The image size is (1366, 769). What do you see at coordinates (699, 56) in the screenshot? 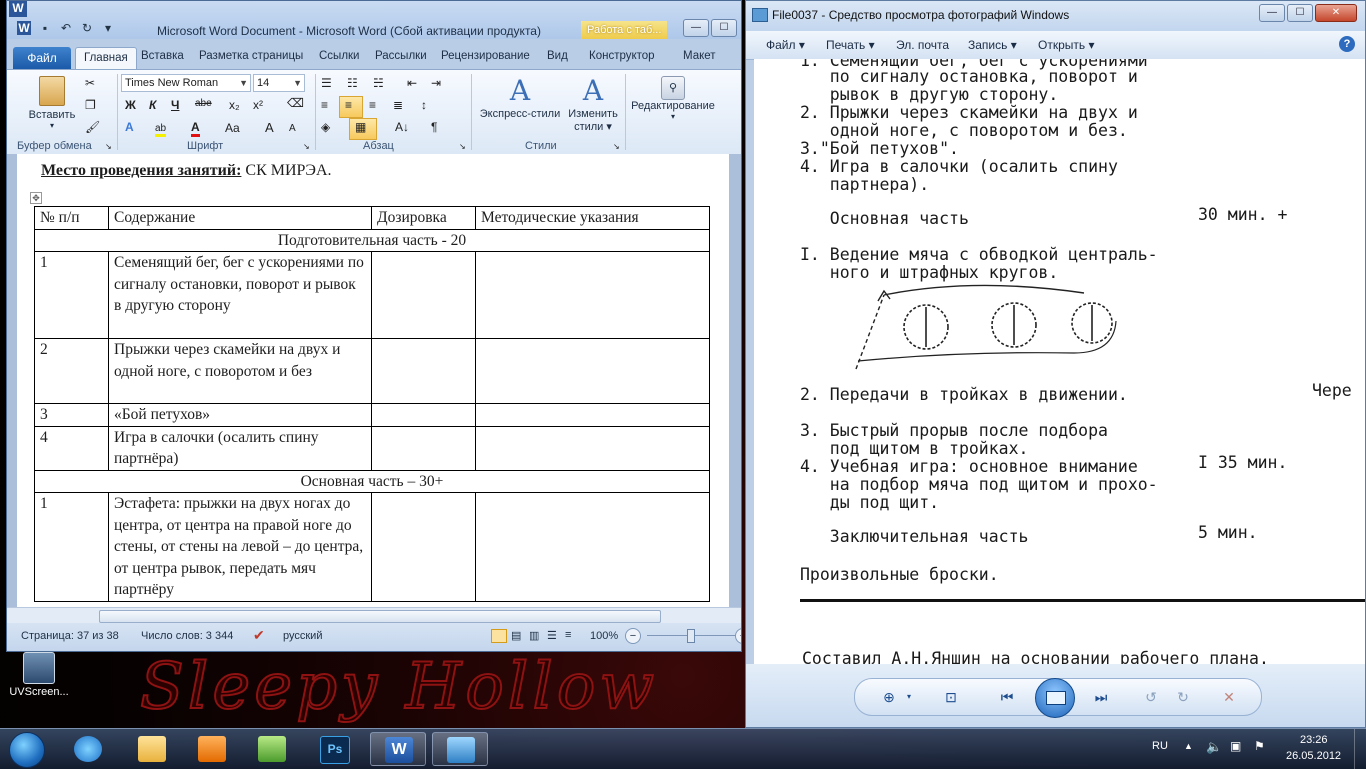
I see `tab-table-layout: Макет` at bounding box center [699, 56].